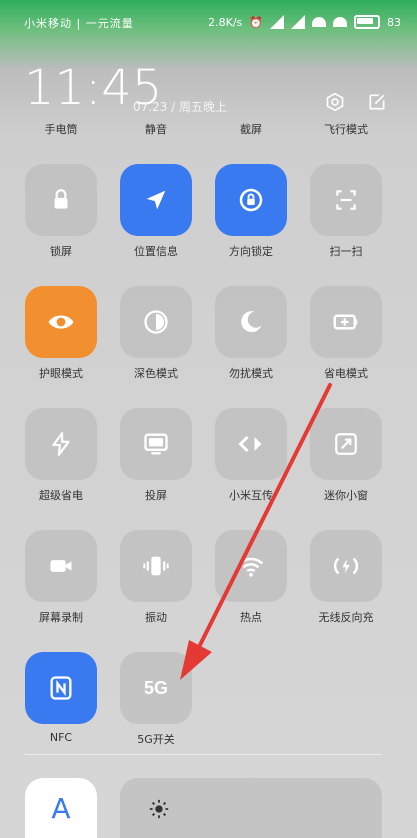  Describe the element at coordinates (251, 373) in the screenshot. I see `tile-label: 勿扰模式` at that location.